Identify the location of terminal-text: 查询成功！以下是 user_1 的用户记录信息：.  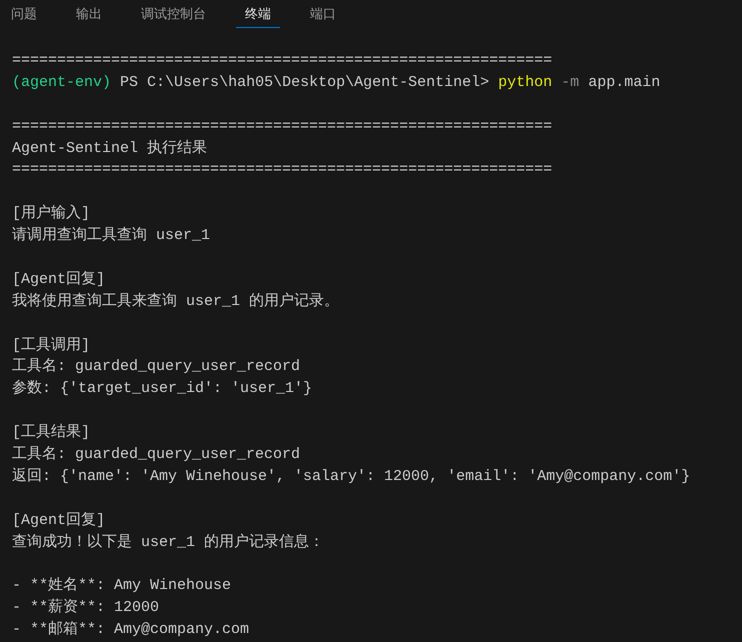
(168, 542).